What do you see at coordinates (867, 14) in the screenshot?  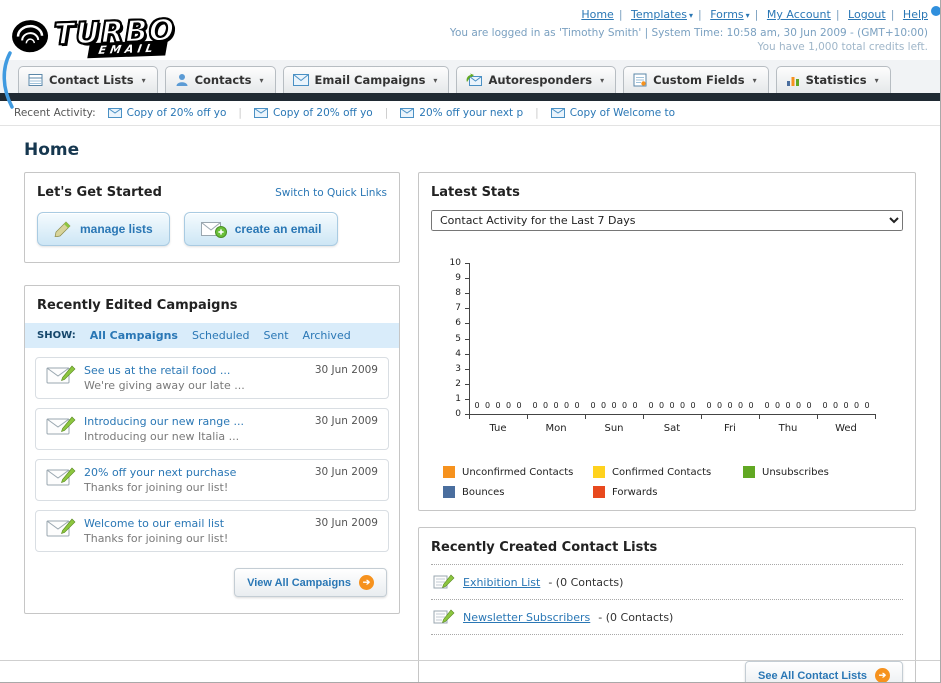 I see `top-link-logout: Logout` at bounding box center [867, 14].